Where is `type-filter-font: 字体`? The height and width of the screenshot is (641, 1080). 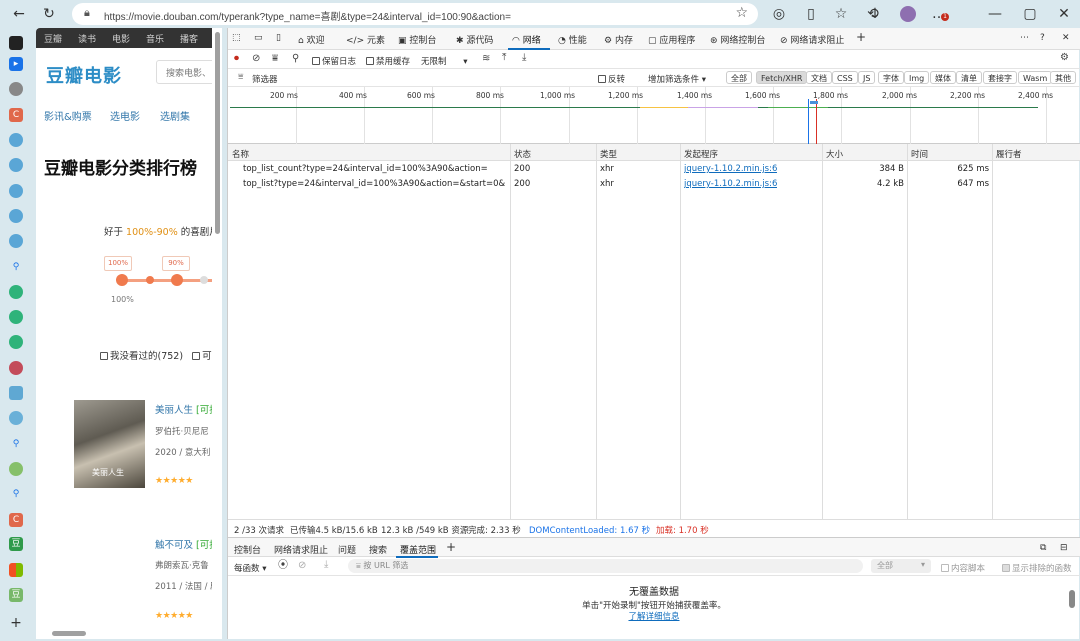 type-filter-font: 字体 is located at coordinates (891, 77).